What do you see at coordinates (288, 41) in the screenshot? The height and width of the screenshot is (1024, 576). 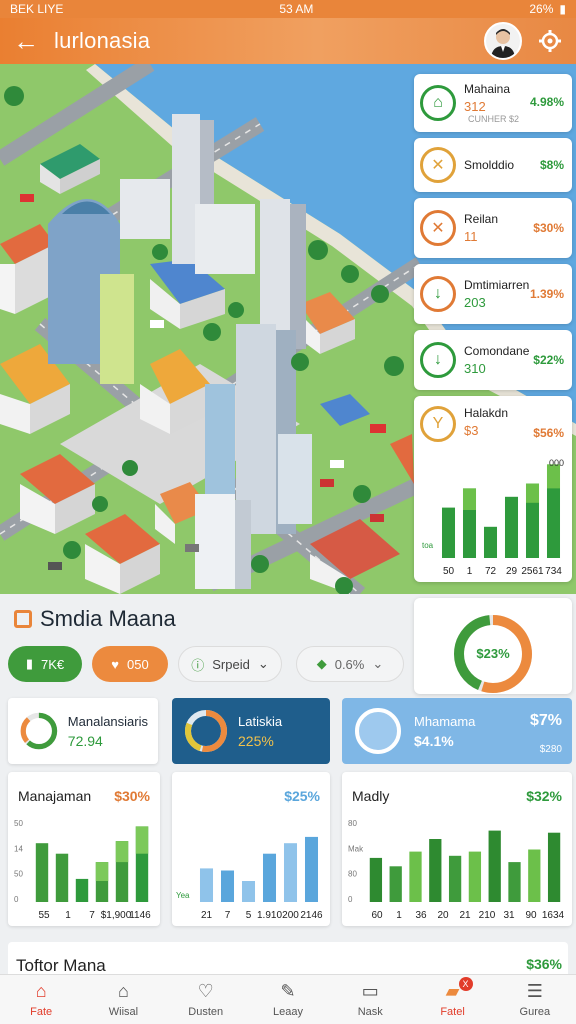 I see `app-header: ← lurlonasia` at bounding box center [288, 41].